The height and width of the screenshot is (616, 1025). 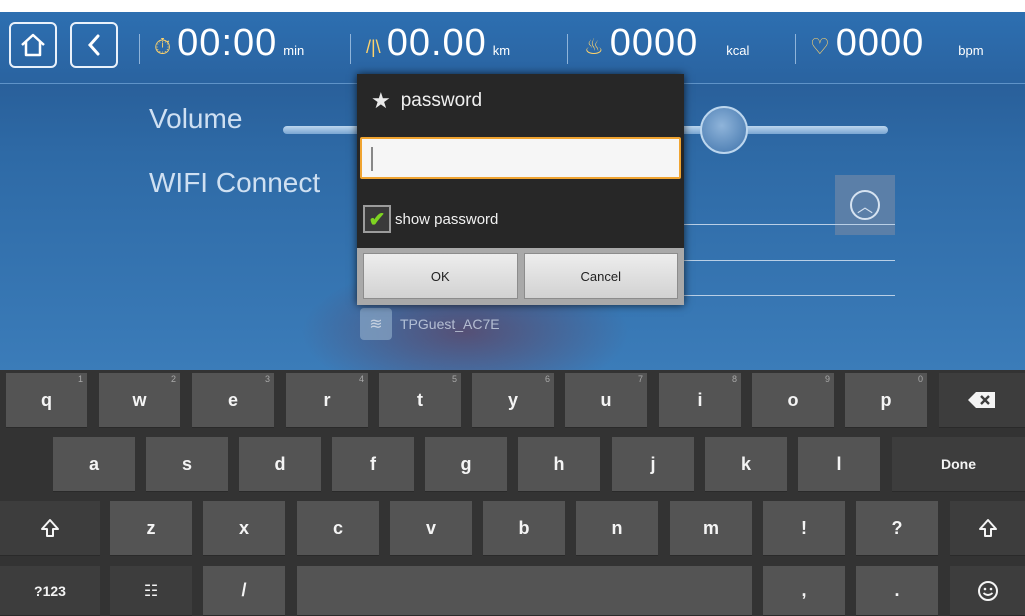 What do you see at coordinates (80, 379) in the screenshot?
I see `key-hint: 1` at bounding box center [80, 379].